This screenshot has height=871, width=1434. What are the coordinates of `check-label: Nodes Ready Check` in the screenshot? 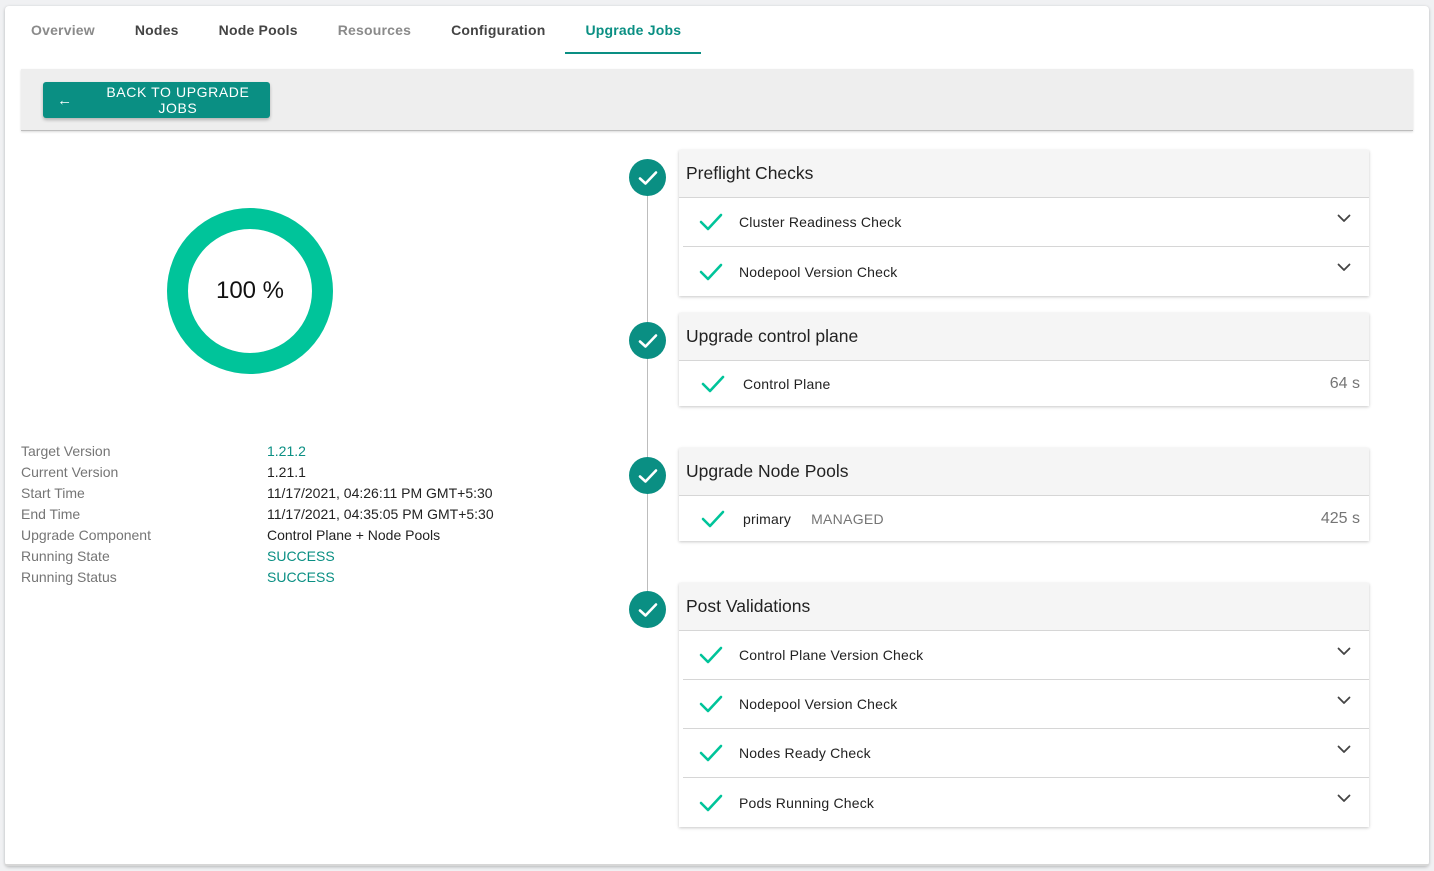 It's located at (805, 753).